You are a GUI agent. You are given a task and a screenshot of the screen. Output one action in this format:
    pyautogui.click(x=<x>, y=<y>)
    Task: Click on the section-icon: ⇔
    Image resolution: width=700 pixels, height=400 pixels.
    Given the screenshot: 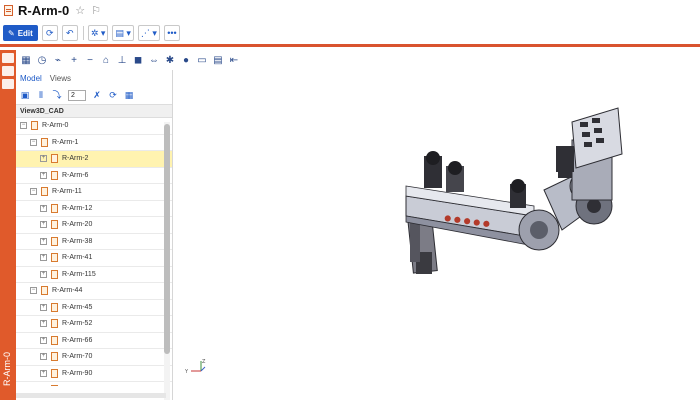 What is the action you would take?
    pyautogui.click(x=154, y=60)
    